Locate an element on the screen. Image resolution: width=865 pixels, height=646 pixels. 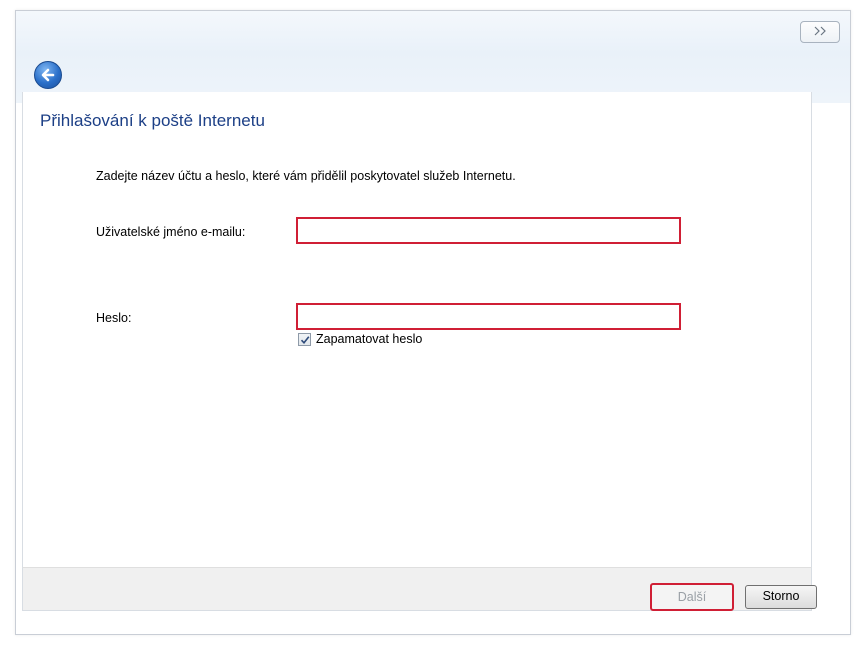
remember-password-label: Zapamatovat heslo is located at coordinates (369, 339).